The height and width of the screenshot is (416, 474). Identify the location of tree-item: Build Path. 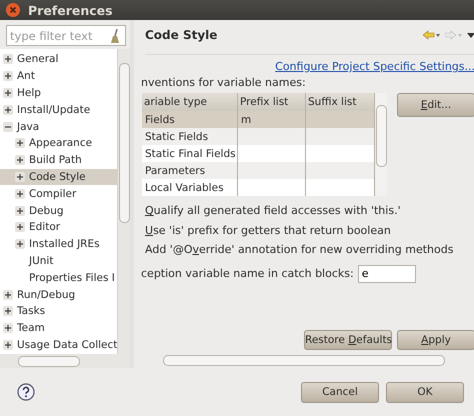
(58, 160).